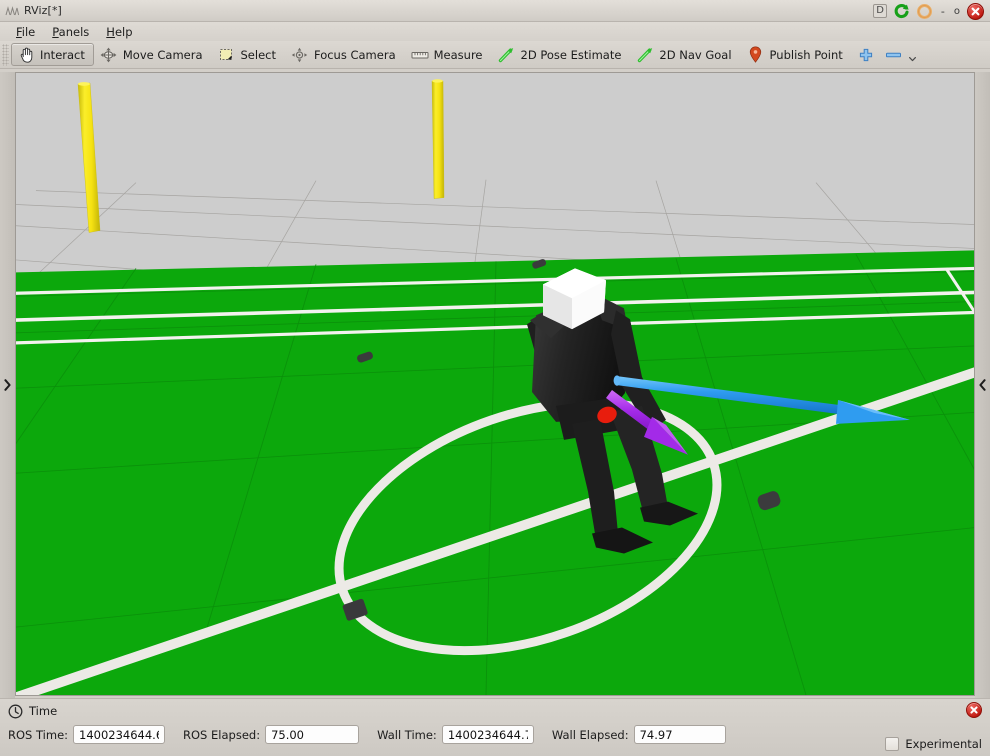 The width and height of the screenshot is (990, 756). I want to click on title-bar: RViz[*] D - o, so click(495, 11).